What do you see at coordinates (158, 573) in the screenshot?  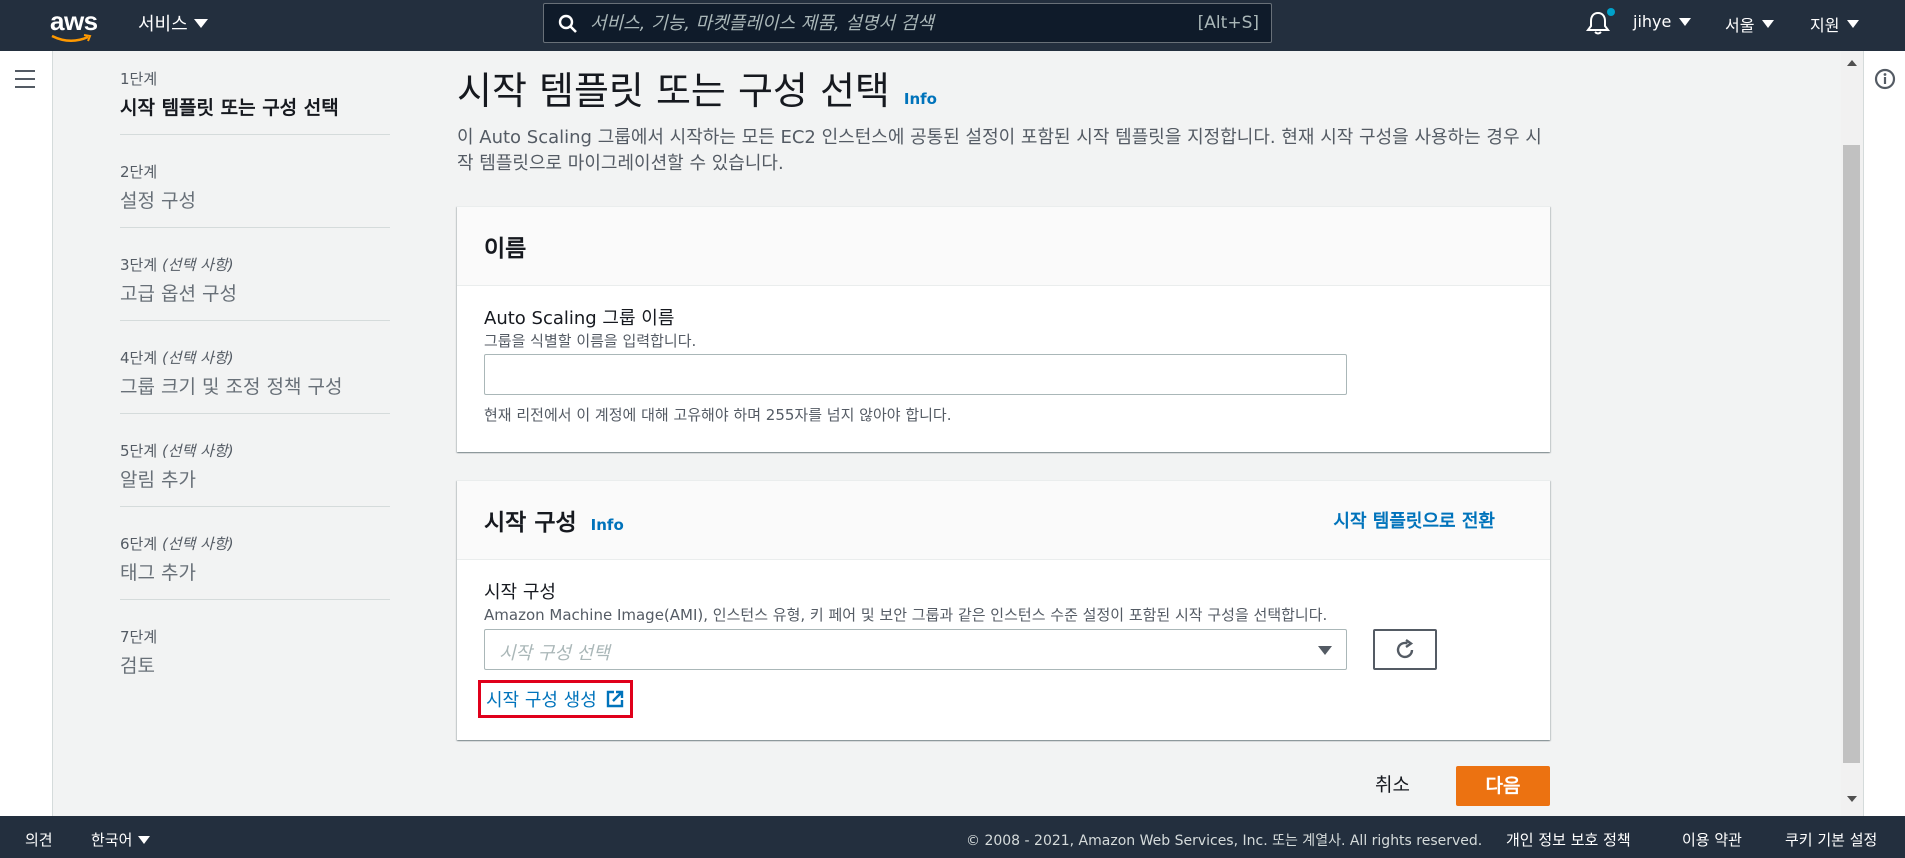 I see `step-title: 태그 추가` at bounding box center [158, 573].